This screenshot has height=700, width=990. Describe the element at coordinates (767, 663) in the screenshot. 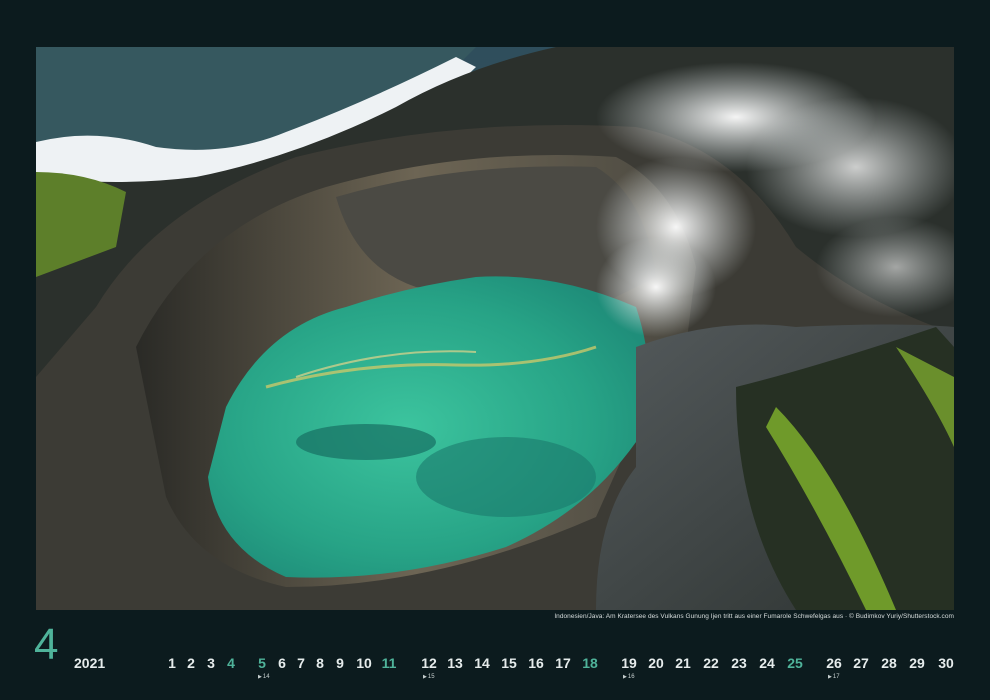

I see `calendar-day: 24` at that location.